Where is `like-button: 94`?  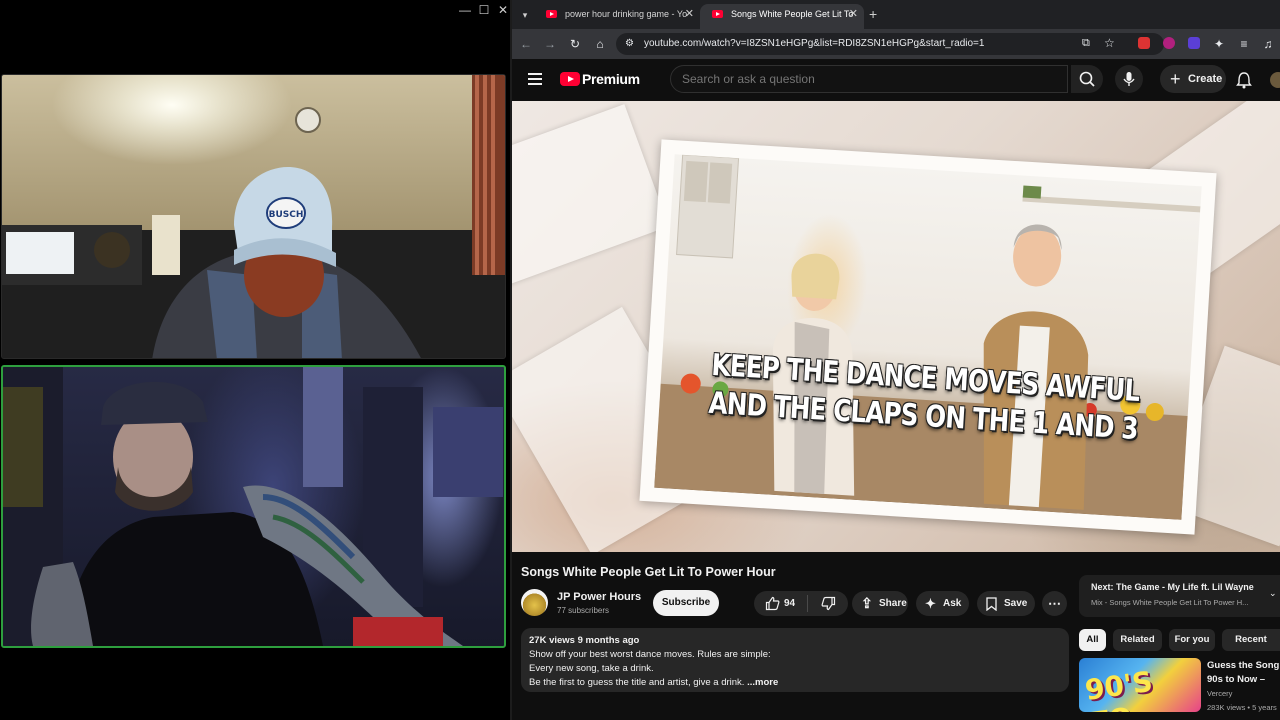
like-button: 94 is located at coordinates (784, 603).